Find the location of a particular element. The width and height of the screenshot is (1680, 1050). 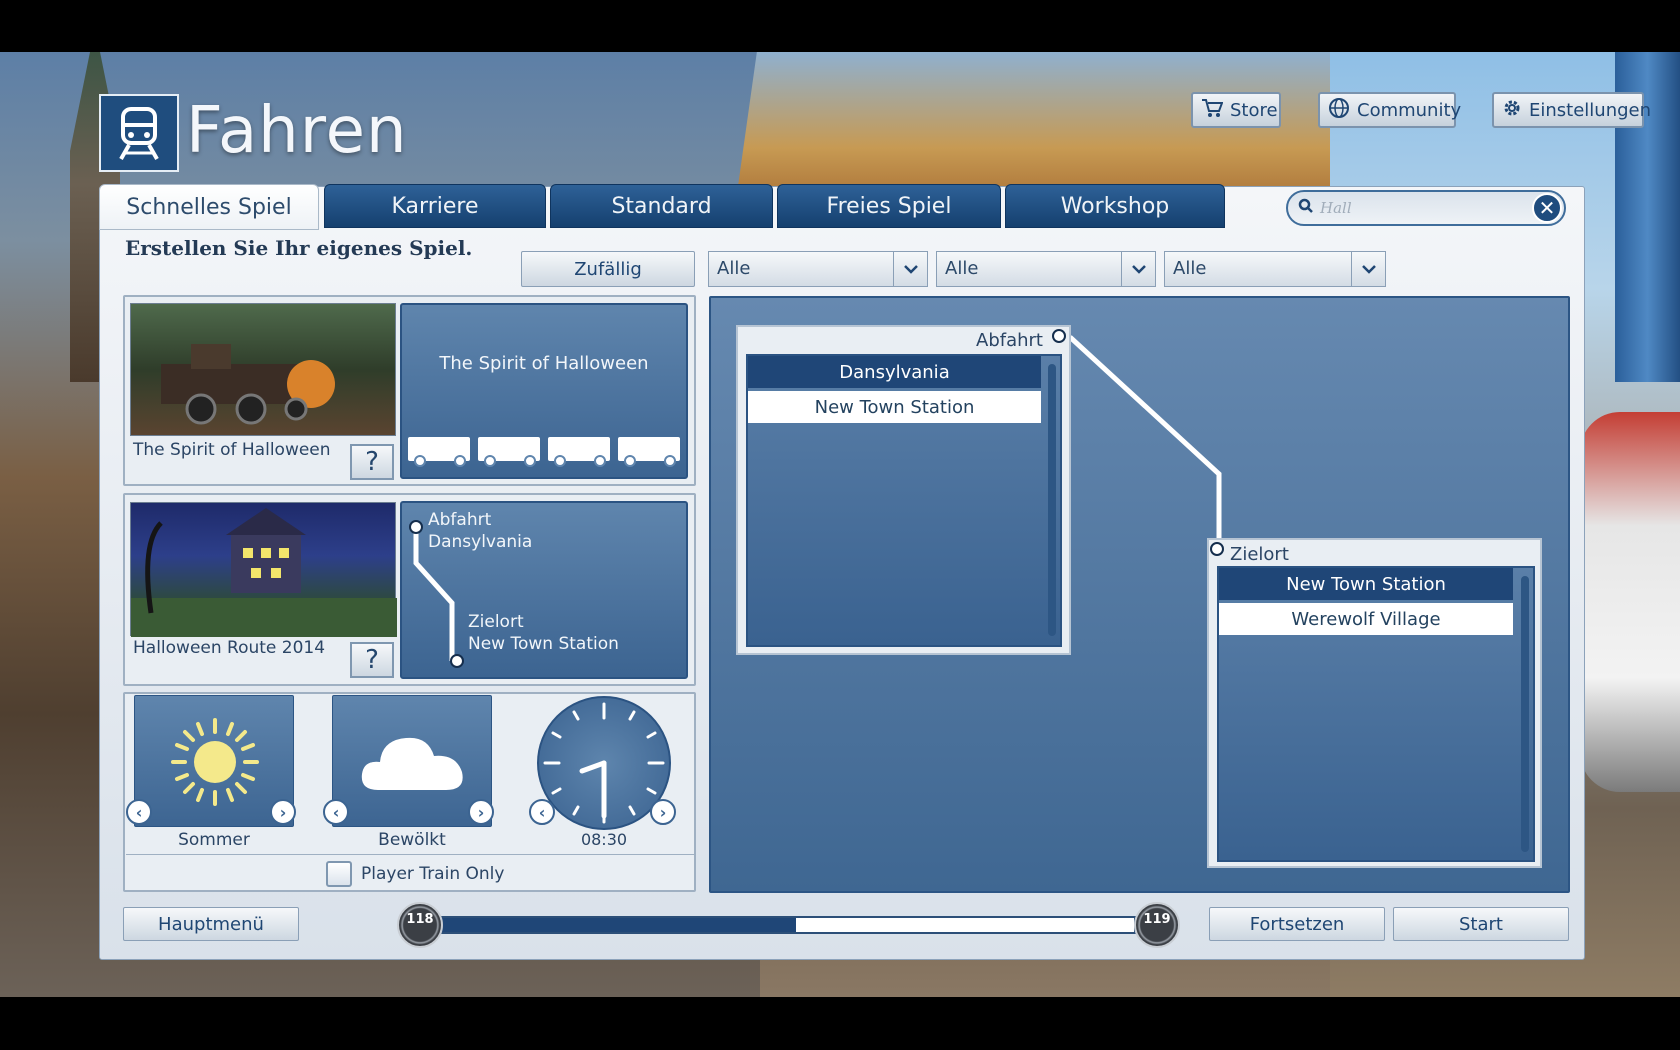

train-logo-icon is located at coordinates (139, 133).